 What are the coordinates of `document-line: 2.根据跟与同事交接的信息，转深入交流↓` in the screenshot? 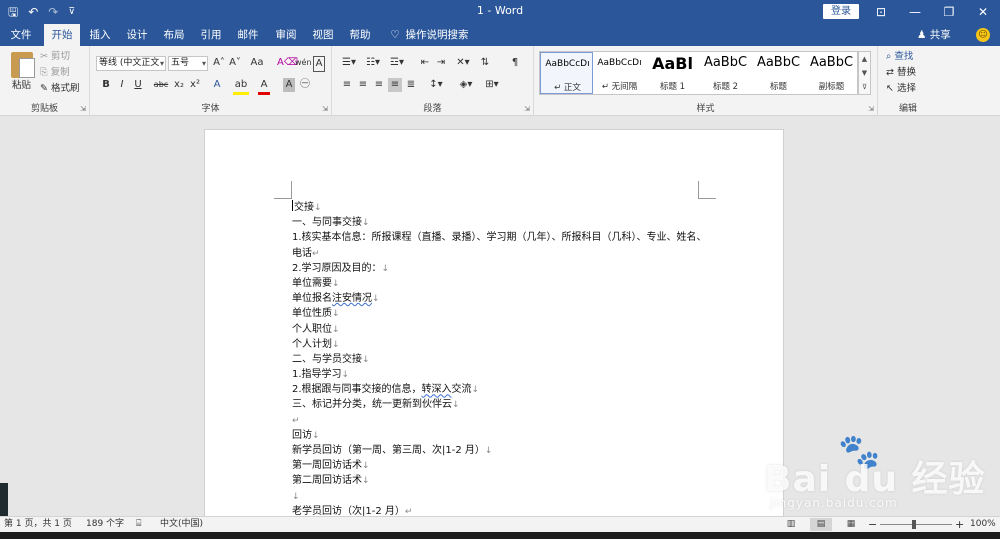 It's located at (502, 389).